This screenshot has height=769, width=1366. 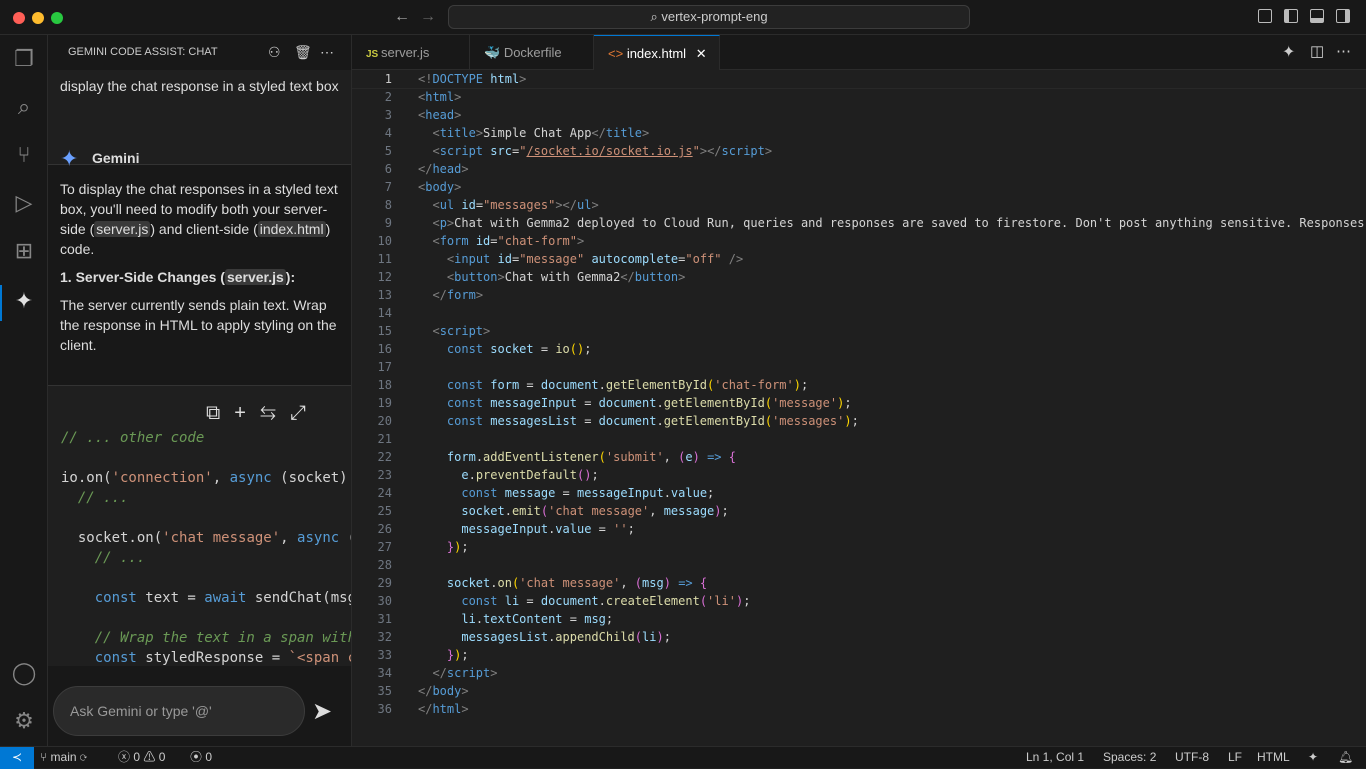 What do you see at coordinates (384, 295) in the screenshot?
I see `line-number: 13` at bounding box center [384, 295].